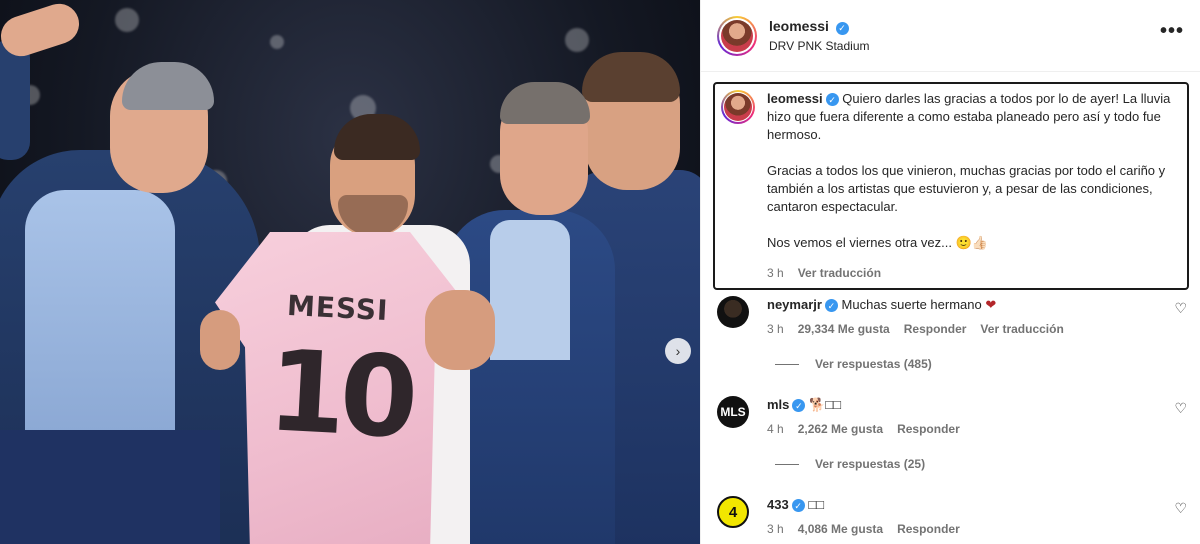 This screenshot has width=1200, height=544. Describe the element at coordinates (844, 329) in the screenshot. I see `comment-likes: 29,334 Me gusta` at that location.